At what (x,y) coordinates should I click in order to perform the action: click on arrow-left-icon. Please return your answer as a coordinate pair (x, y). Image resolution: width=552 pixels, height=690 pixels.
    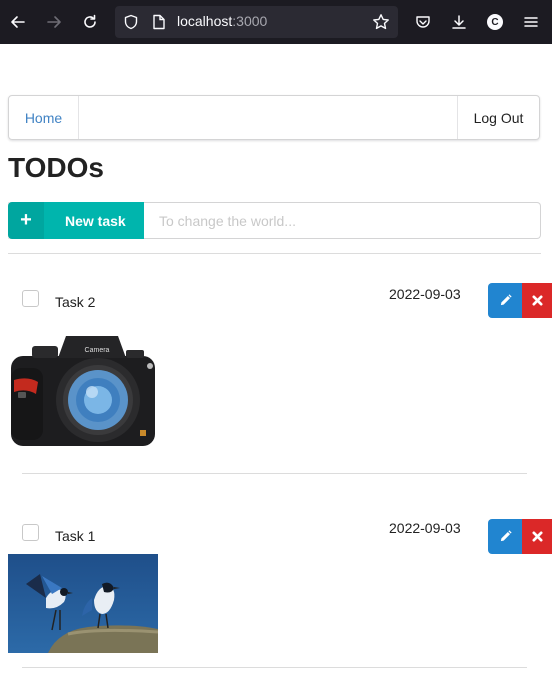
    Looking at the image, I should click on (18, 22).